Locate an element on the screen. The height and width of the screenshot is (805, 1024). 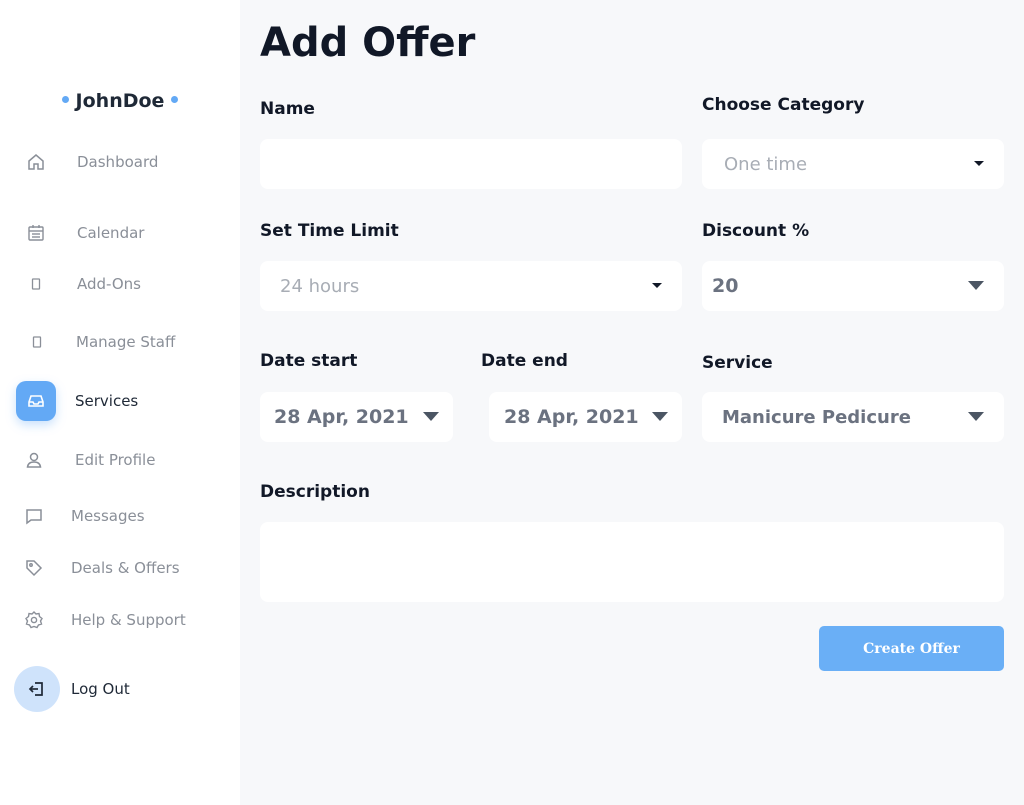
home-icon is located at coordinates (36, 162).